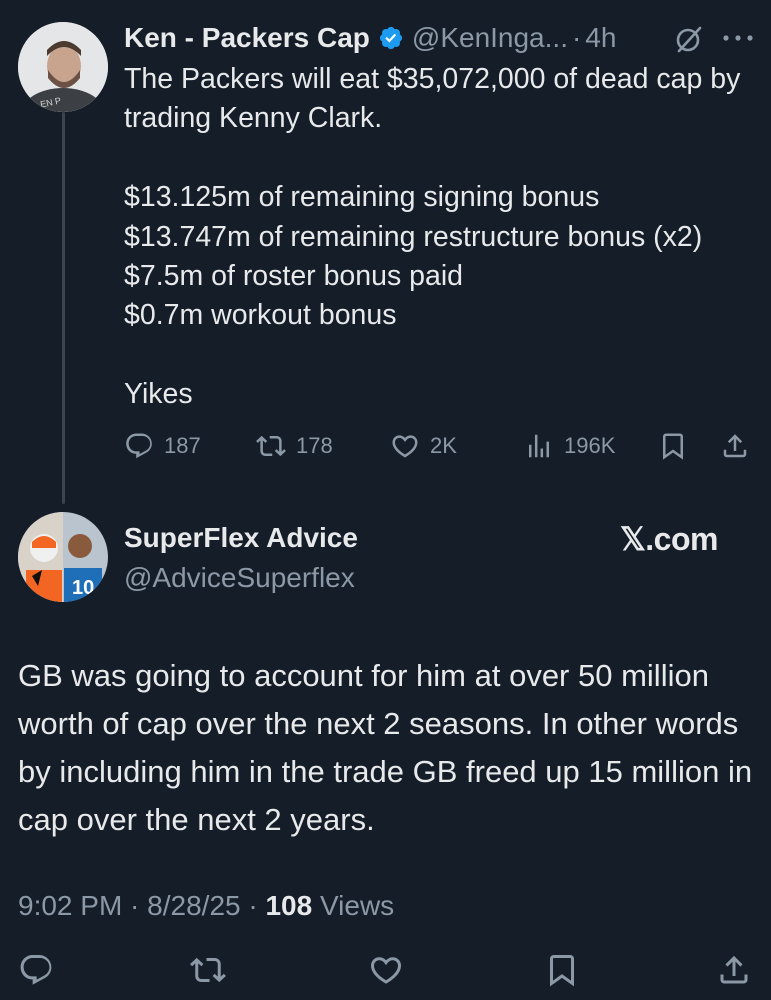  What do you see at coordinates (182, 445) in the screenshot?
I see `reply-count: 187` at bounding box center [182, 445].